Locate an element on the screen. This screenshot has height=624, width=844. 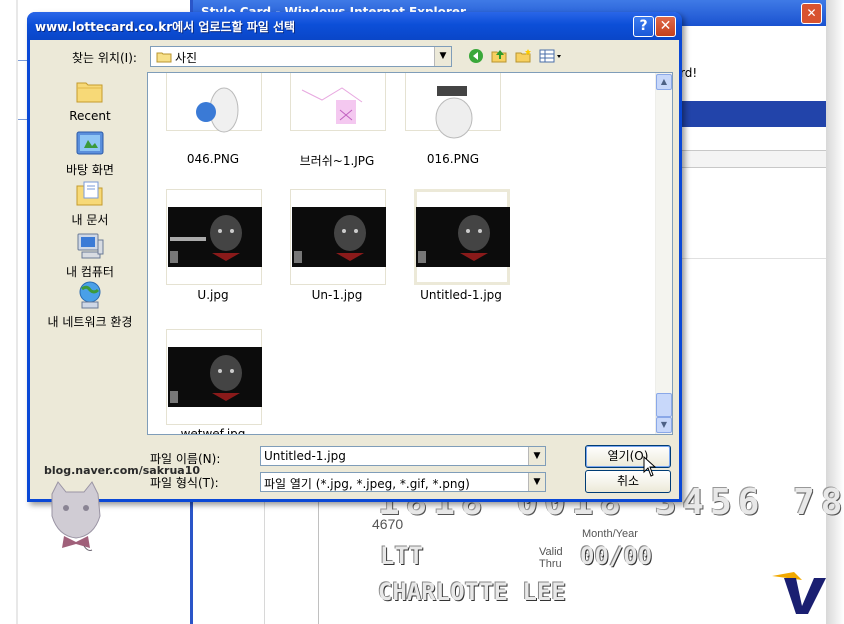
recent-folder-icon is located at coordinates (90, 92).